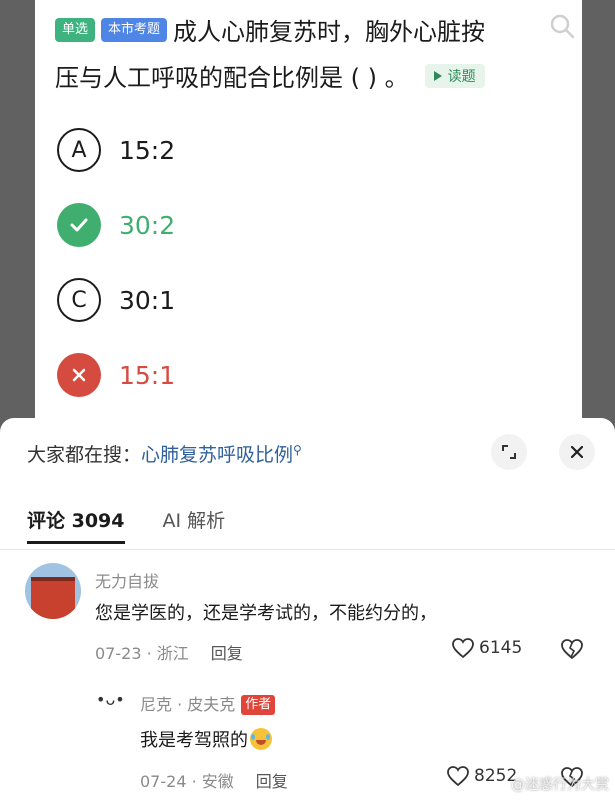  I want to click on comment-text: 您是学医的，还是学考试的，不能约分的，, so click(266, 613).